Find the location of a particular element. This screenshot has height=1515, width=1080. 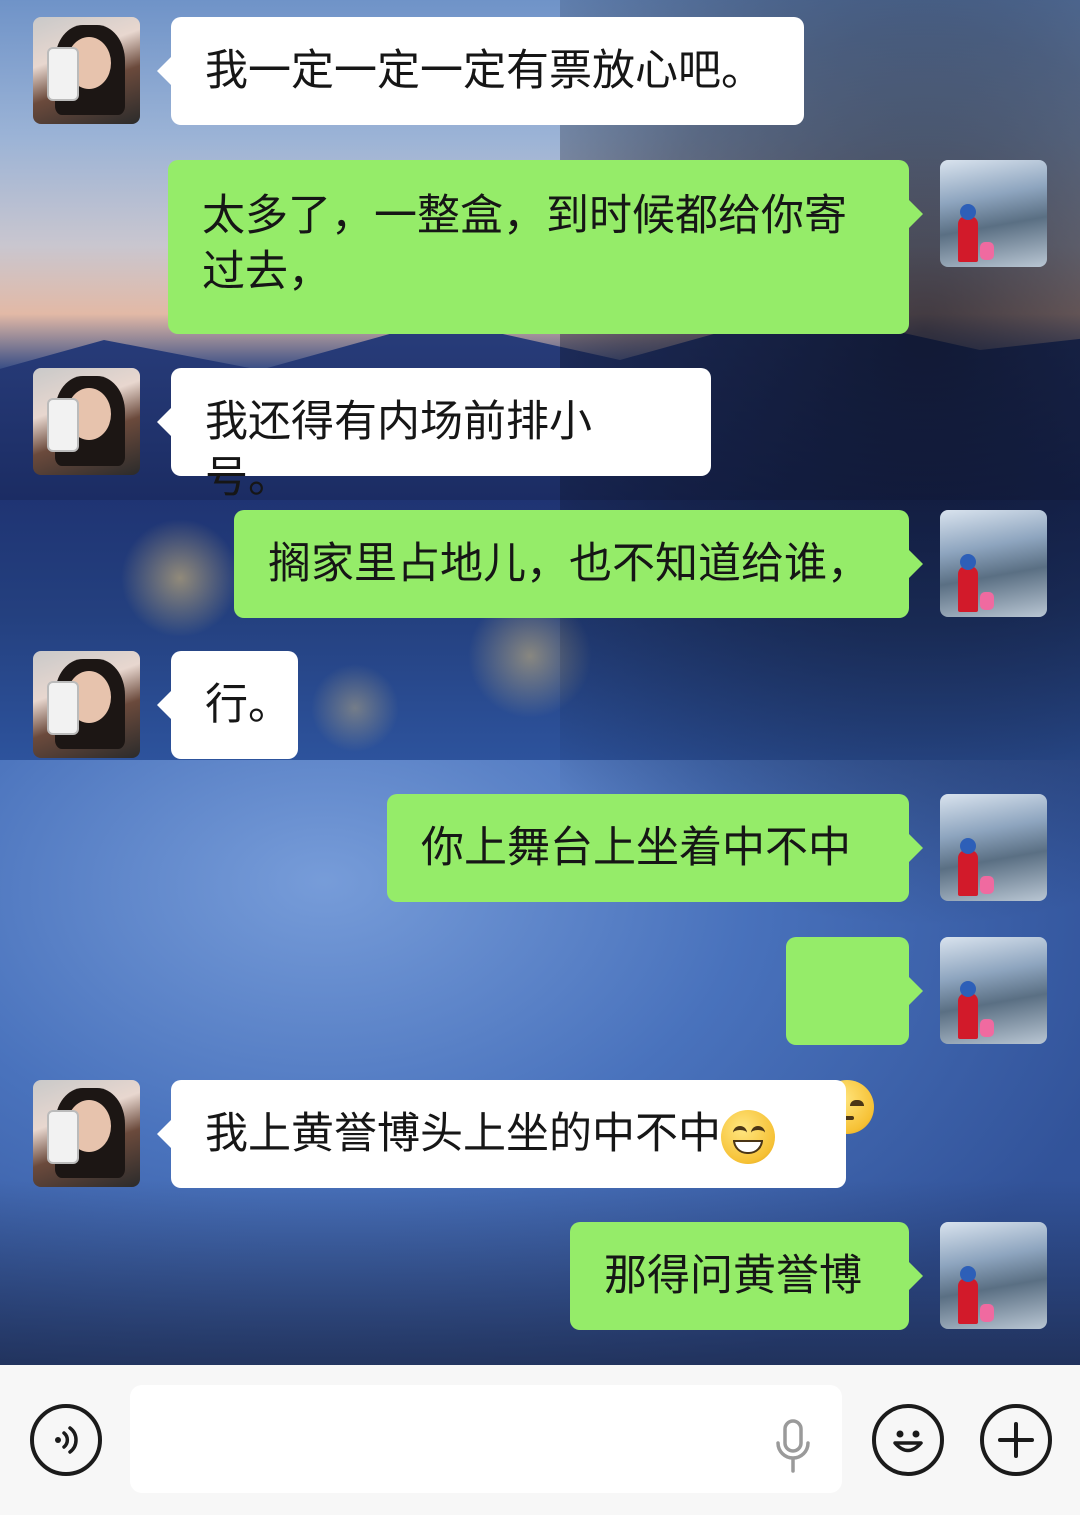

microphone-icon is located at coordinates (793, 1447).